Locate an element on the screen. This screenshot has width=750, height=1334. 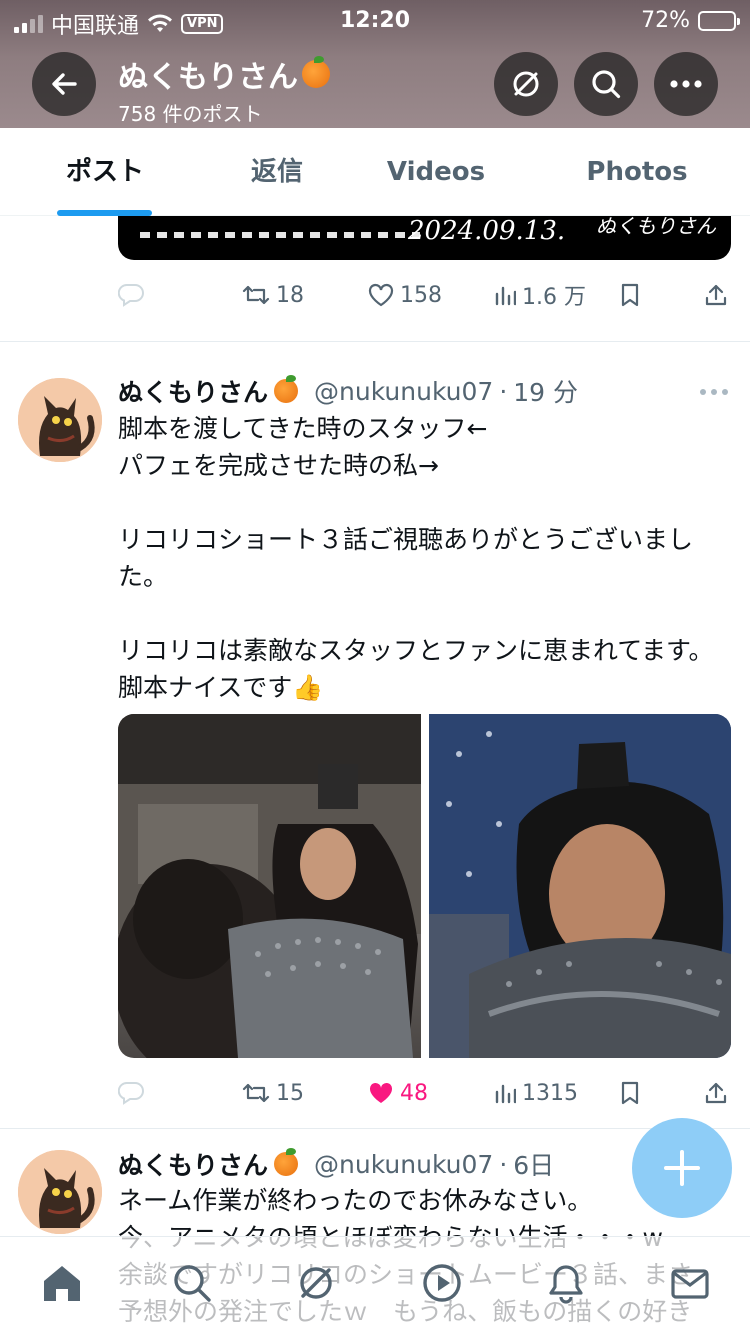
views-button: 1.6 万 is located at coordinates (540, 295).